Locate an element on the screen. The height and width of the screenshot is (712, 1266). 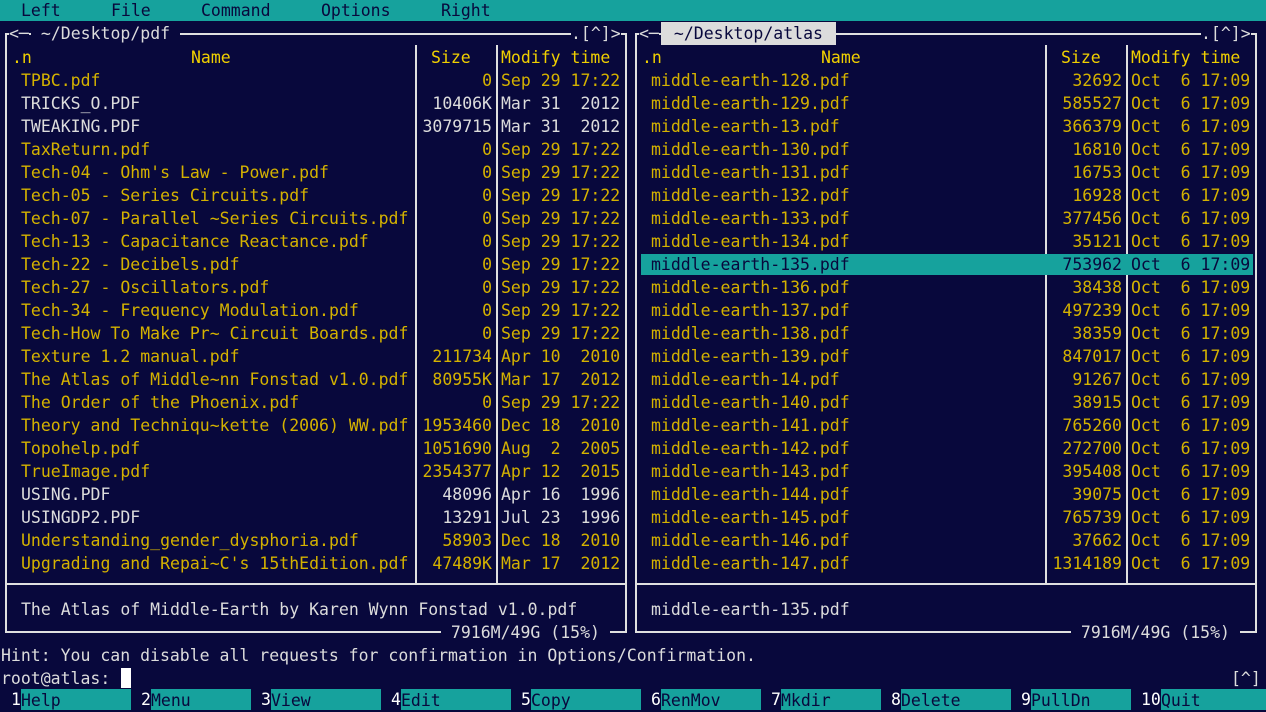
prompt-history-marker: [^] is located at coordinates (1246, 678).